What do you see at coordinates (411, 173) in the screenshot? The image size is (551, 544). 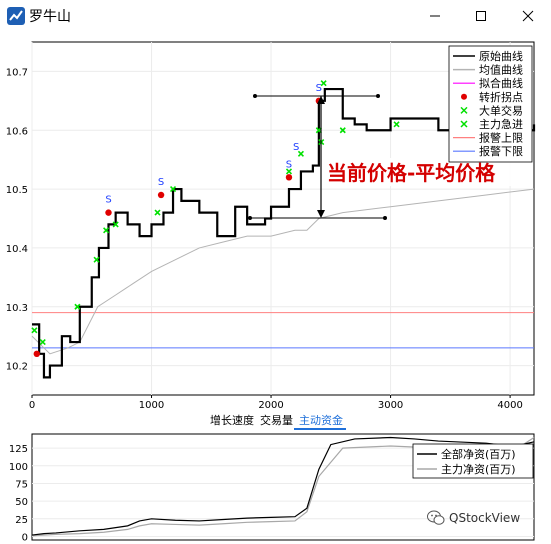 I see `annotation-label: 当前价格-平均价格` at bounding box center [411, 173].